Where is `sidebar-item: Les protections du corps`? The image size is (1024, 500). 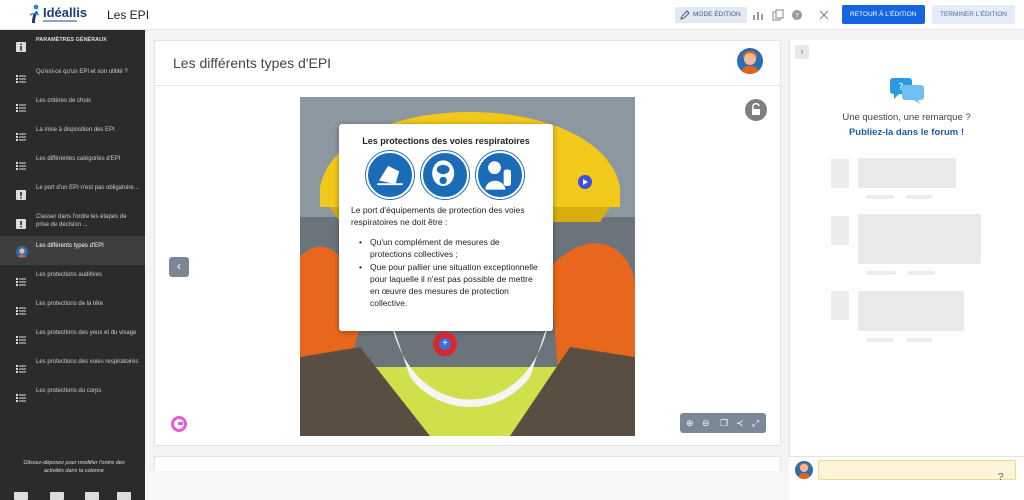 sidebar-item: Les protections du corps is located at coordinates (72, 395).